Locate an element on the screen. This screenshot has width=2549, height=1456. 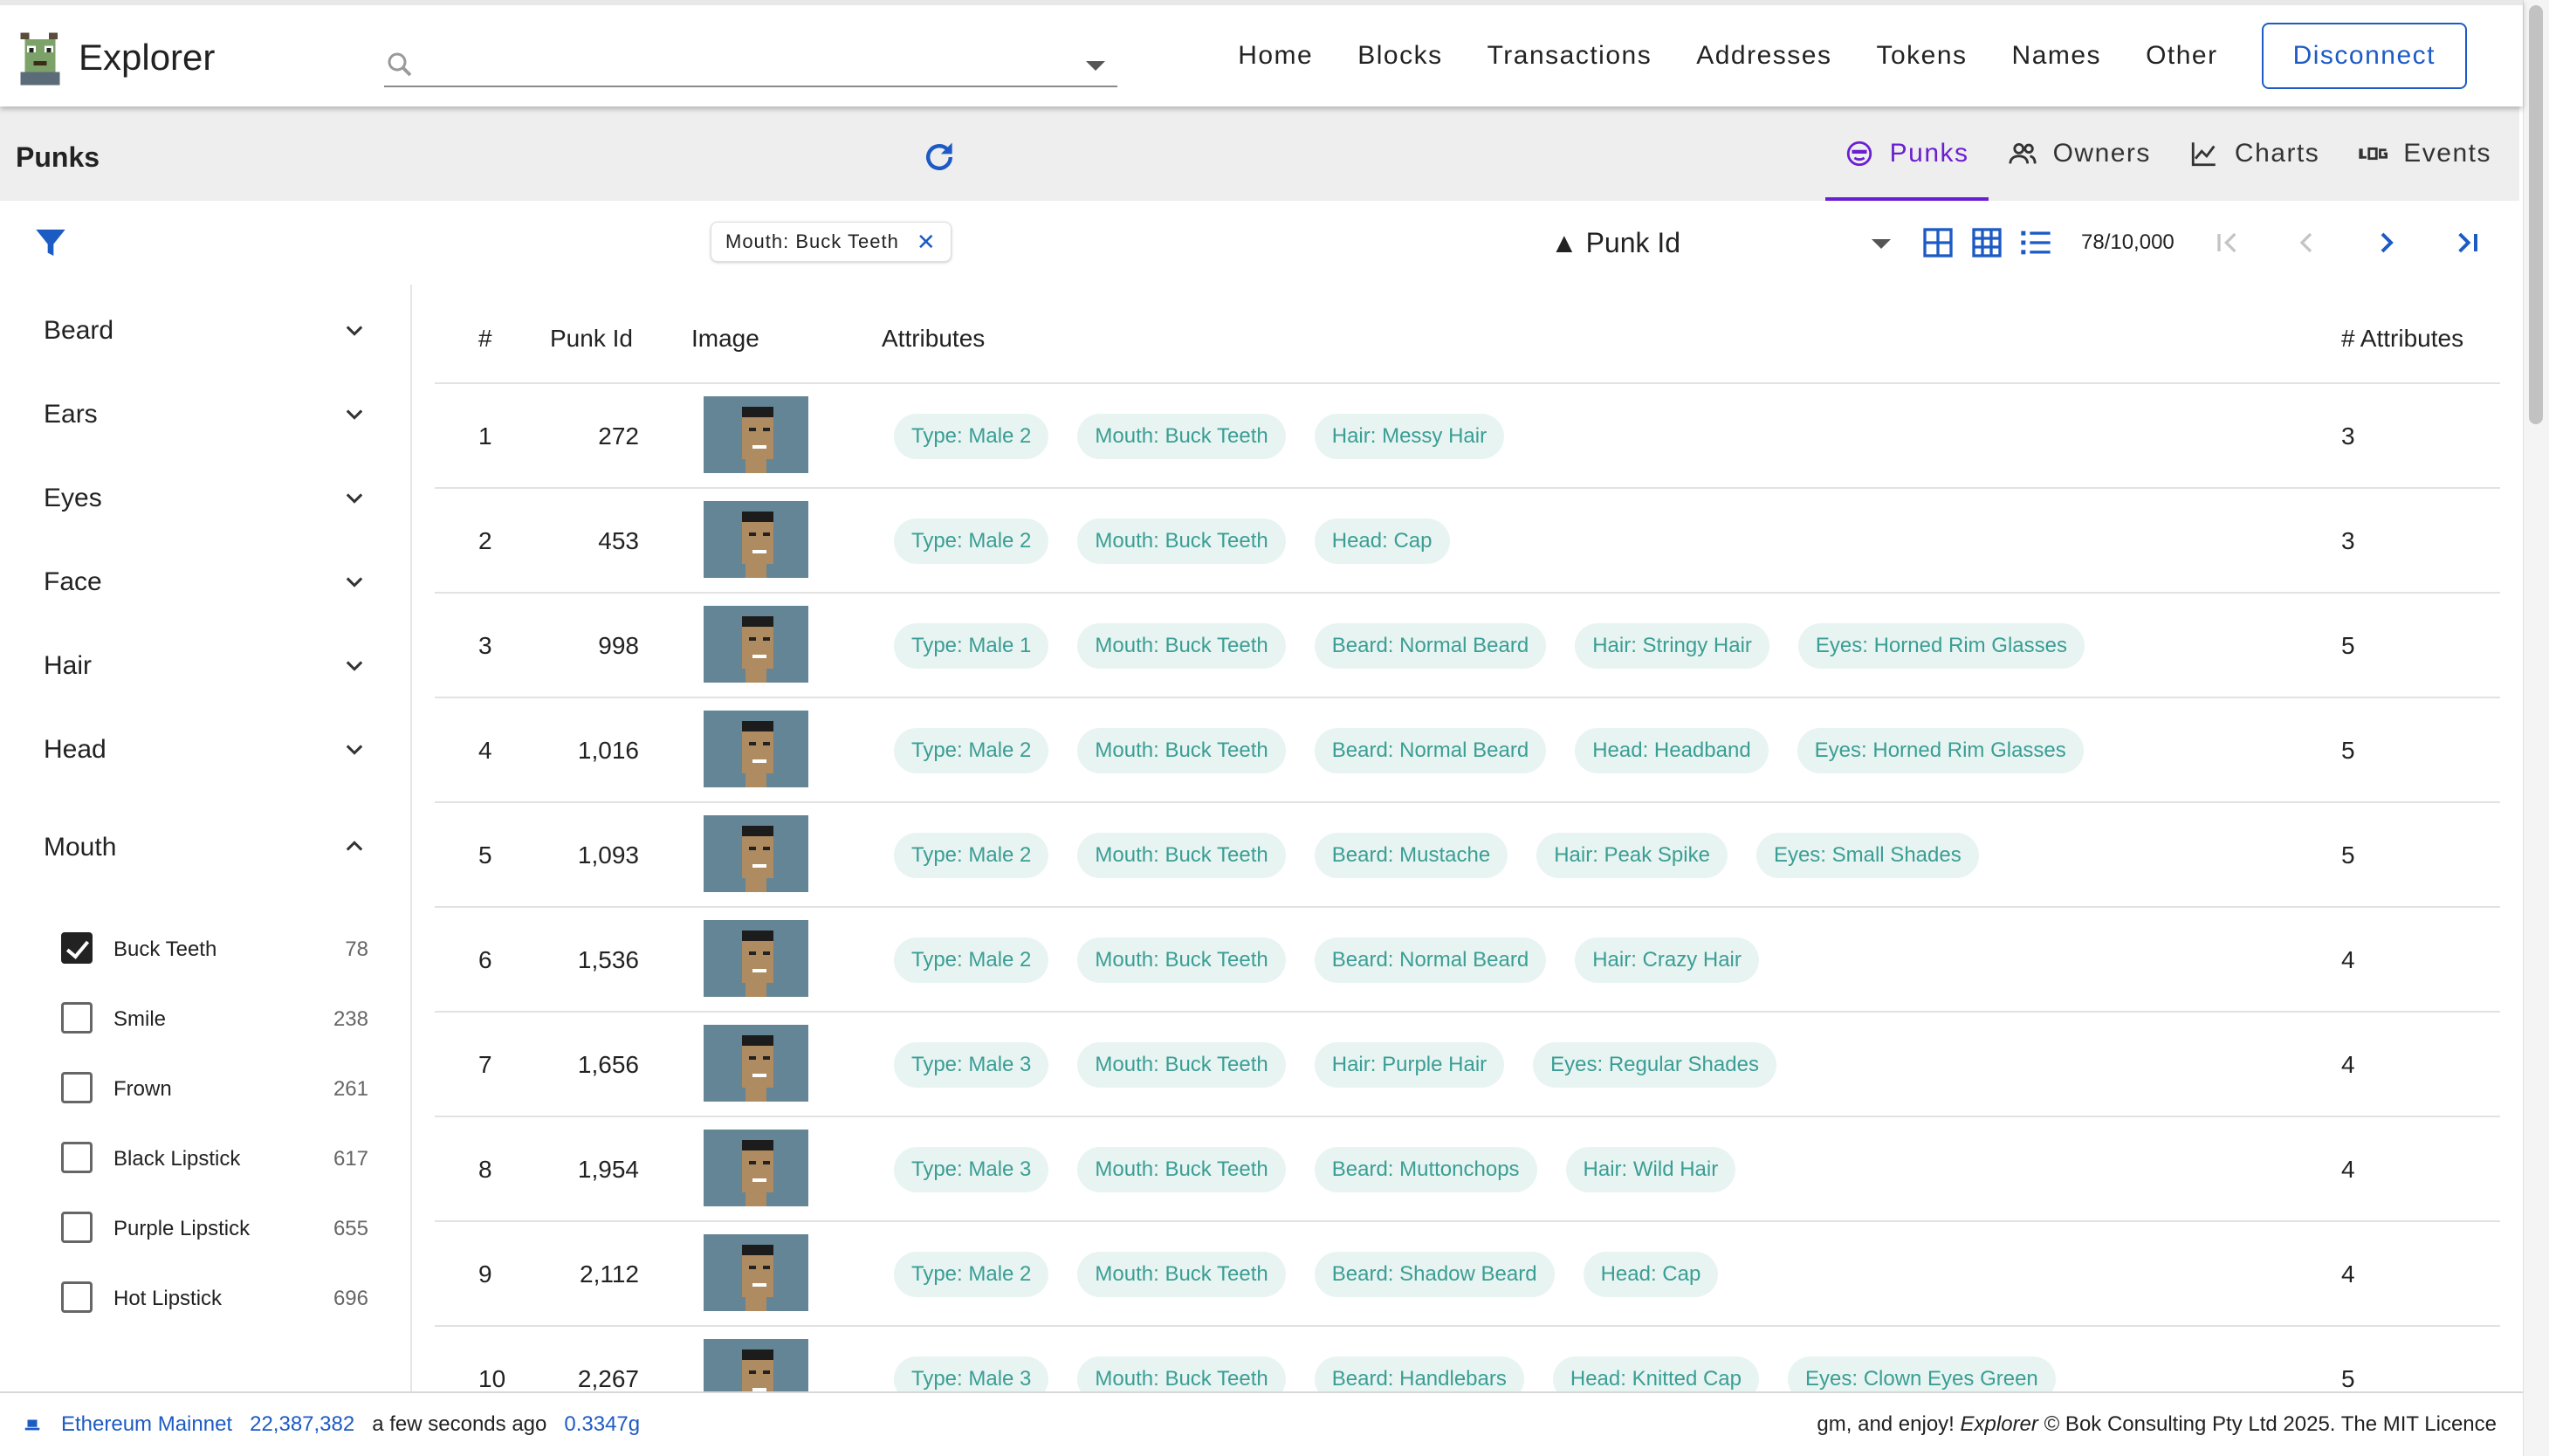
nav-other: Other is located at coordinates (2182, 56).